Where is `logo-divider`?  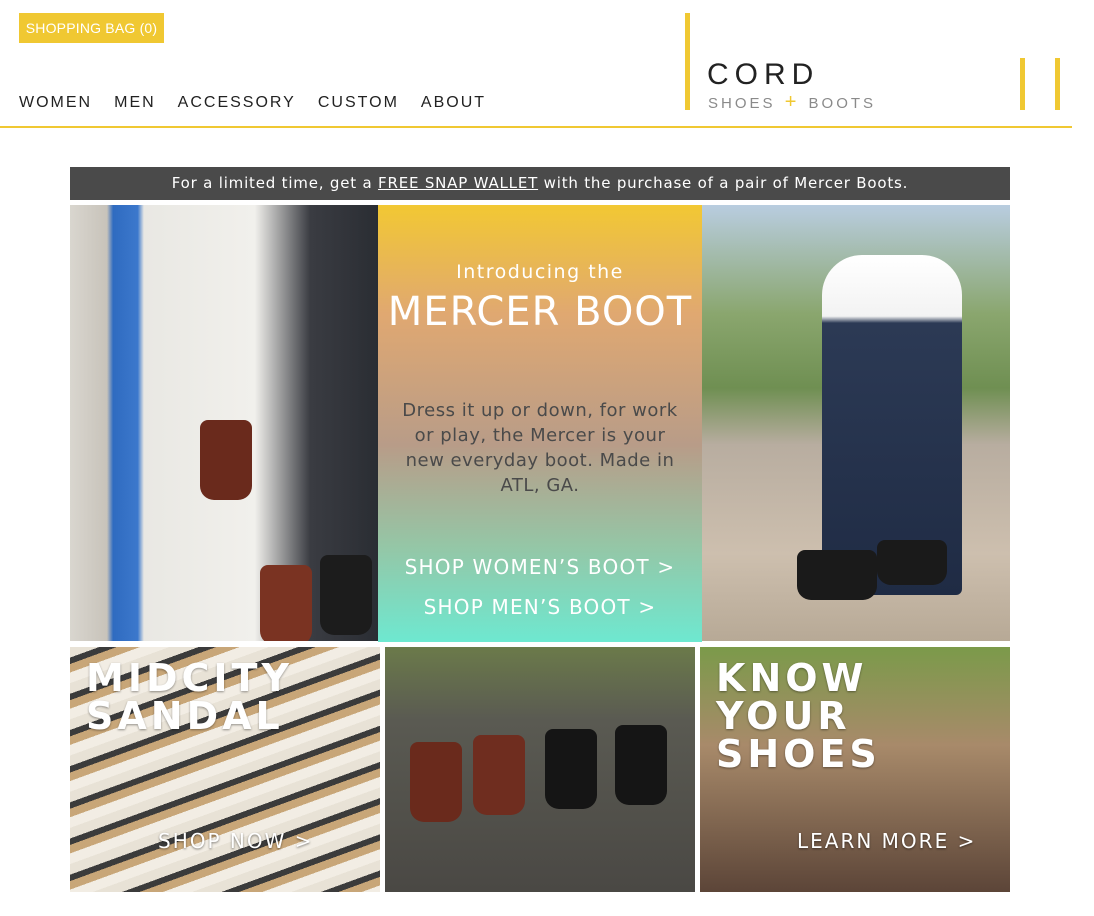 logo-divider is located at coordinates (687, 61).